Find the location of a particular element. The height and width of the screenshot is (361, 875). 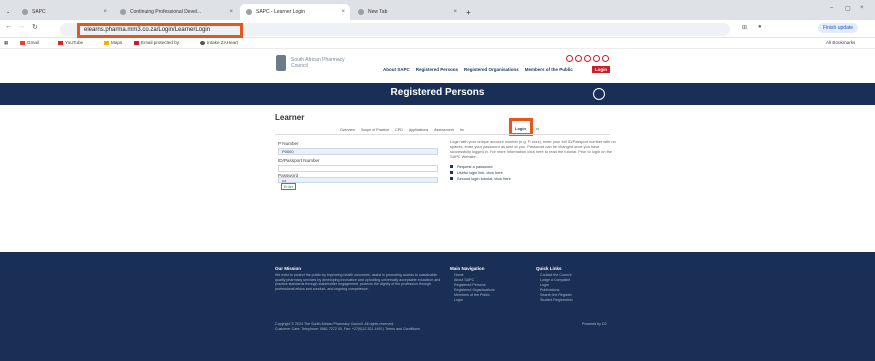

bookmark-youtube: YouTube is located at coordinates (70, 42).